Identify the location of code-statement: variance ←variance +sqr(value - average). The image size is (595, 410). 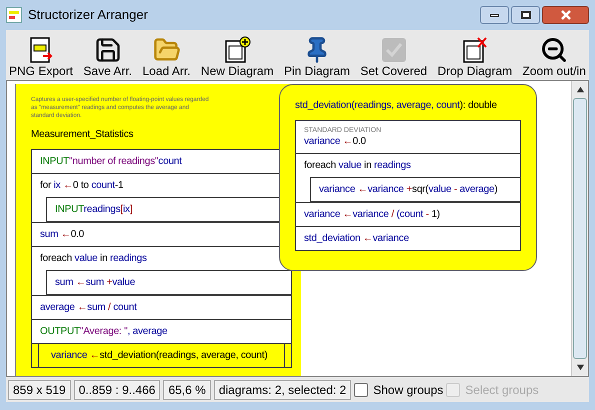
(408, 189).